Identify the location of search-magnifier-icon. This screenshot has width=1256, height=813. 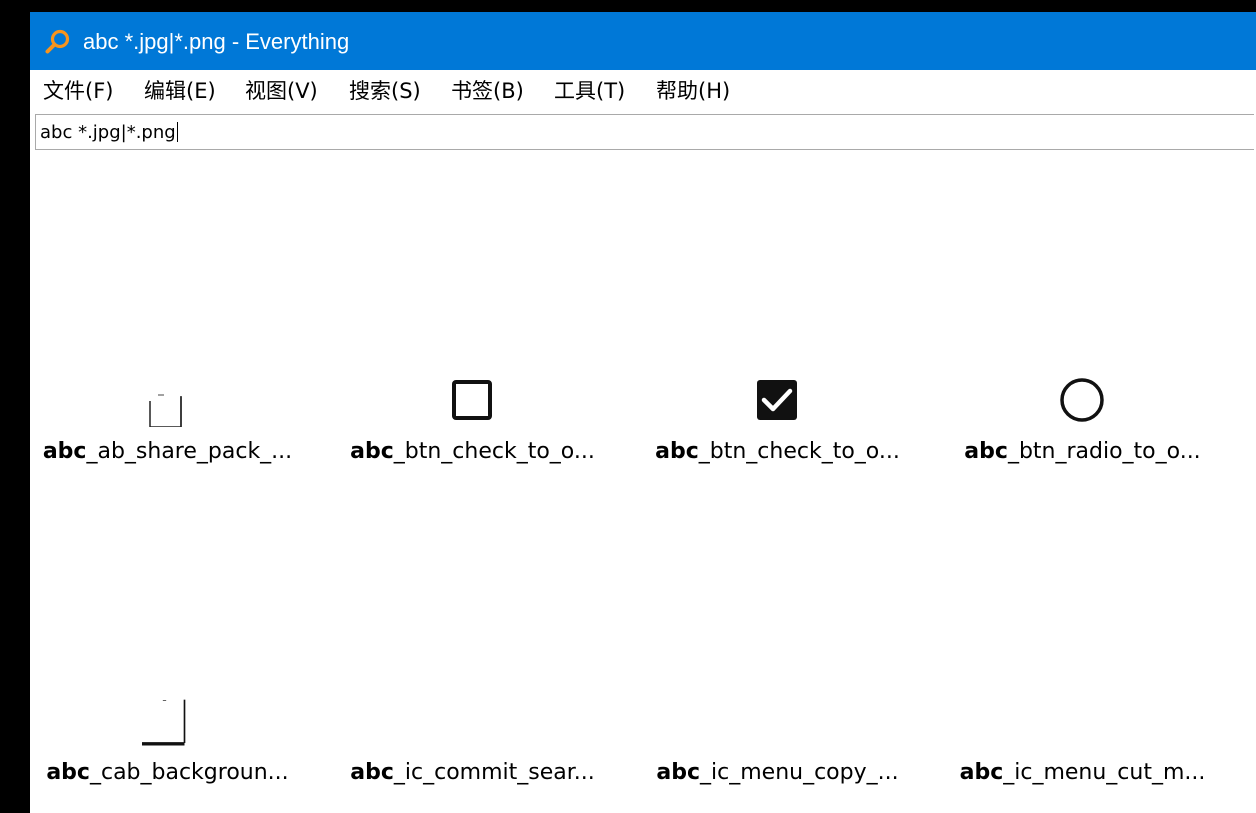
(57, 41).